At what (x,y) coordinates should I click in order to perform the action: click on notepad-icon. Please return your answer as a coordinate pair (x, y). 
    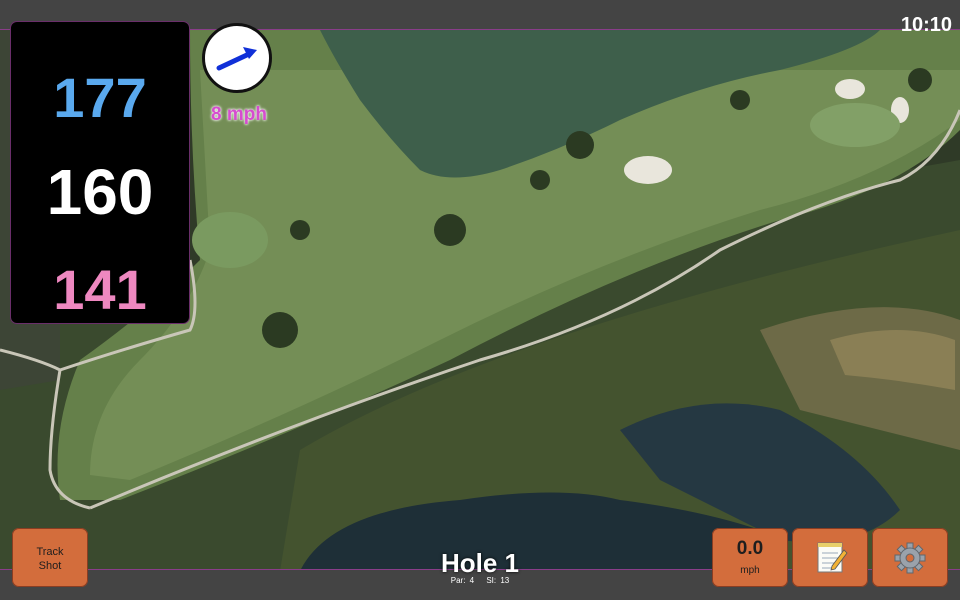
    Looking at the image, I should click on (832, 557).